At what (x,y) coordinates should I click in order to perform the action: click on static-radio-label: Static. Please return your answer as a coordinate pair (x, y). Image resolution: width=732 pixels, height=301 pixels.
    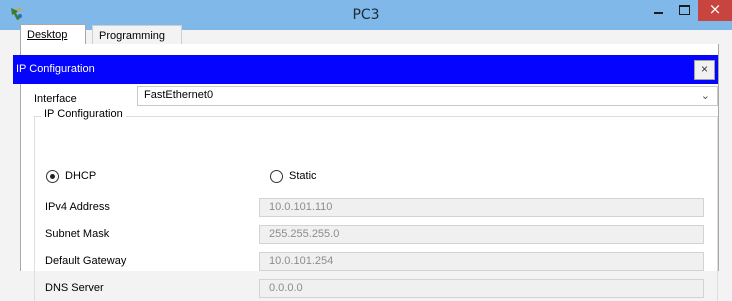
    Looking at the image, I should click on (303, 176).